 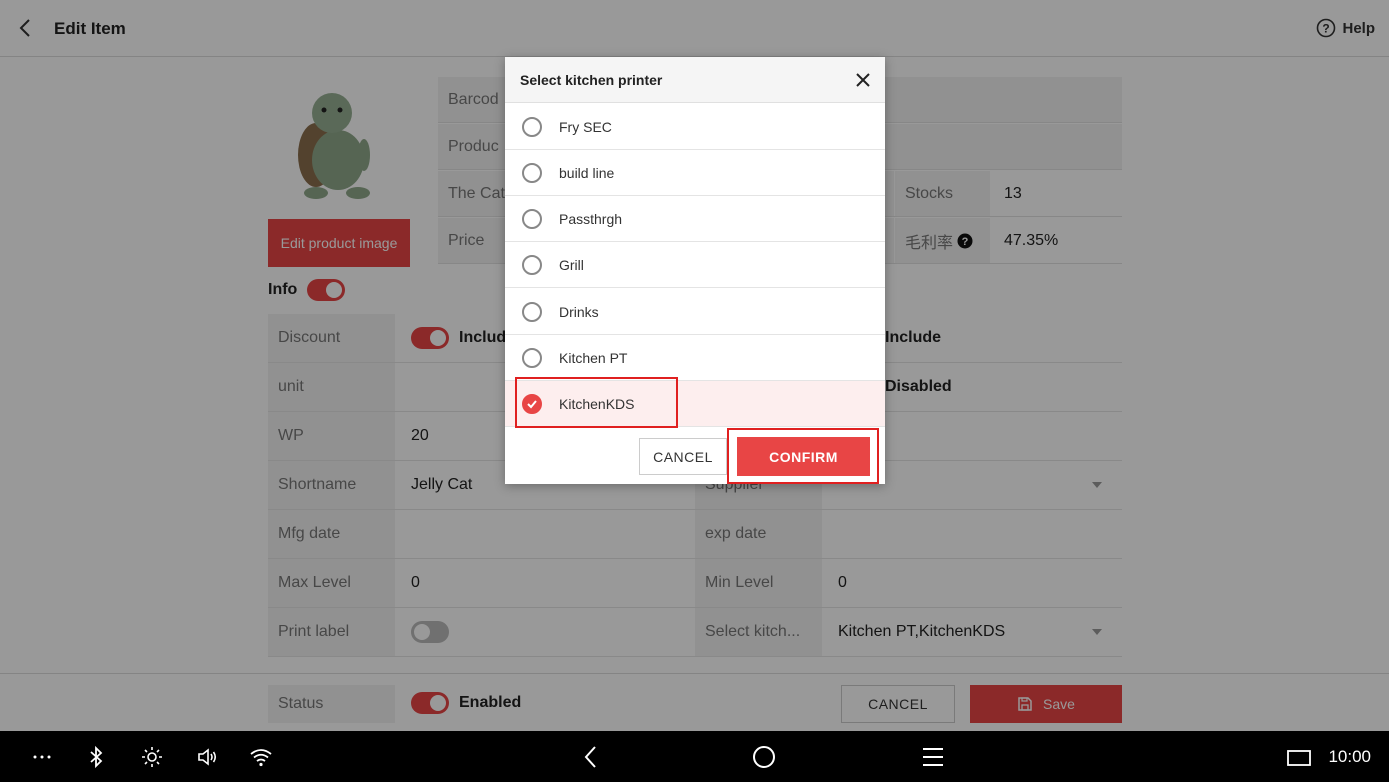 I want to click on printer-option-grill: Grill, so click(x=695, y=265).